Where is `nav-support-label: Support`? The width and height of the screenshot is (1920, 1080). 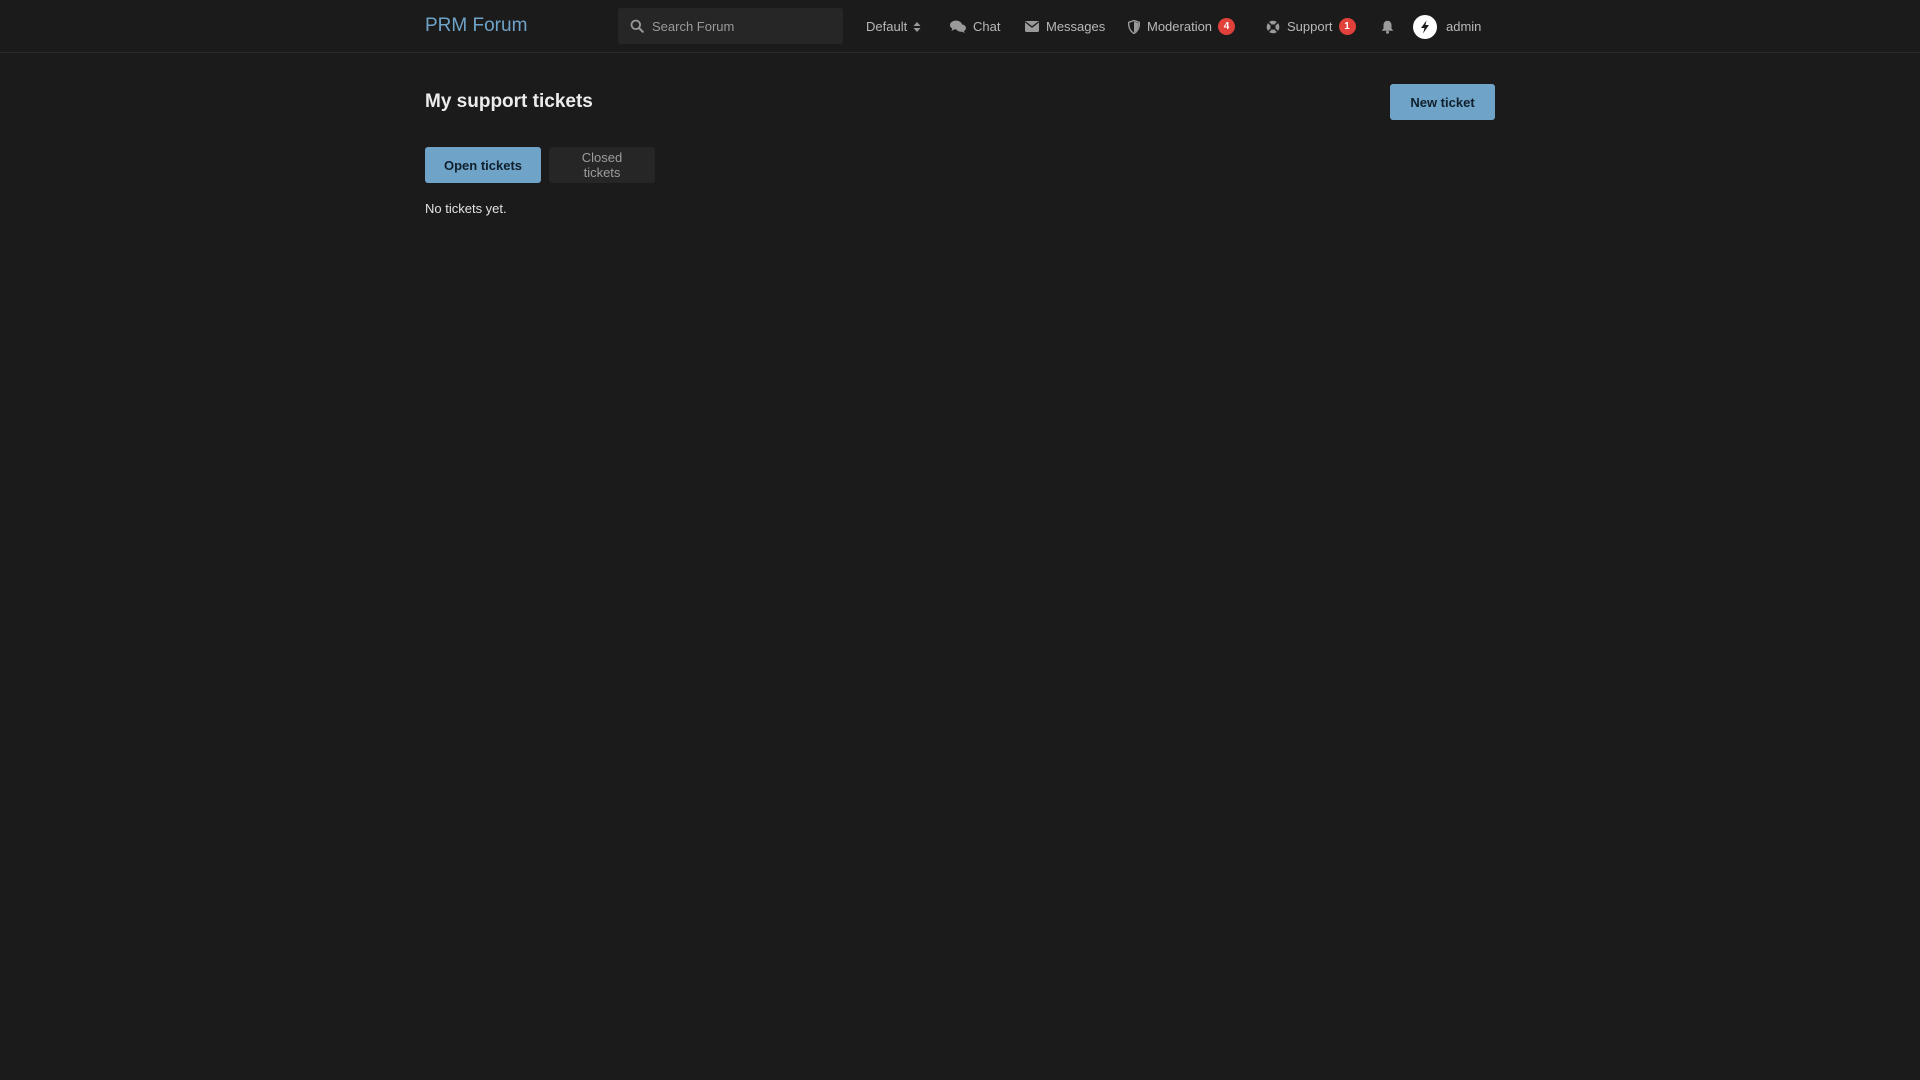
nav-support-label: Support is located at coordinates (1310, 26).